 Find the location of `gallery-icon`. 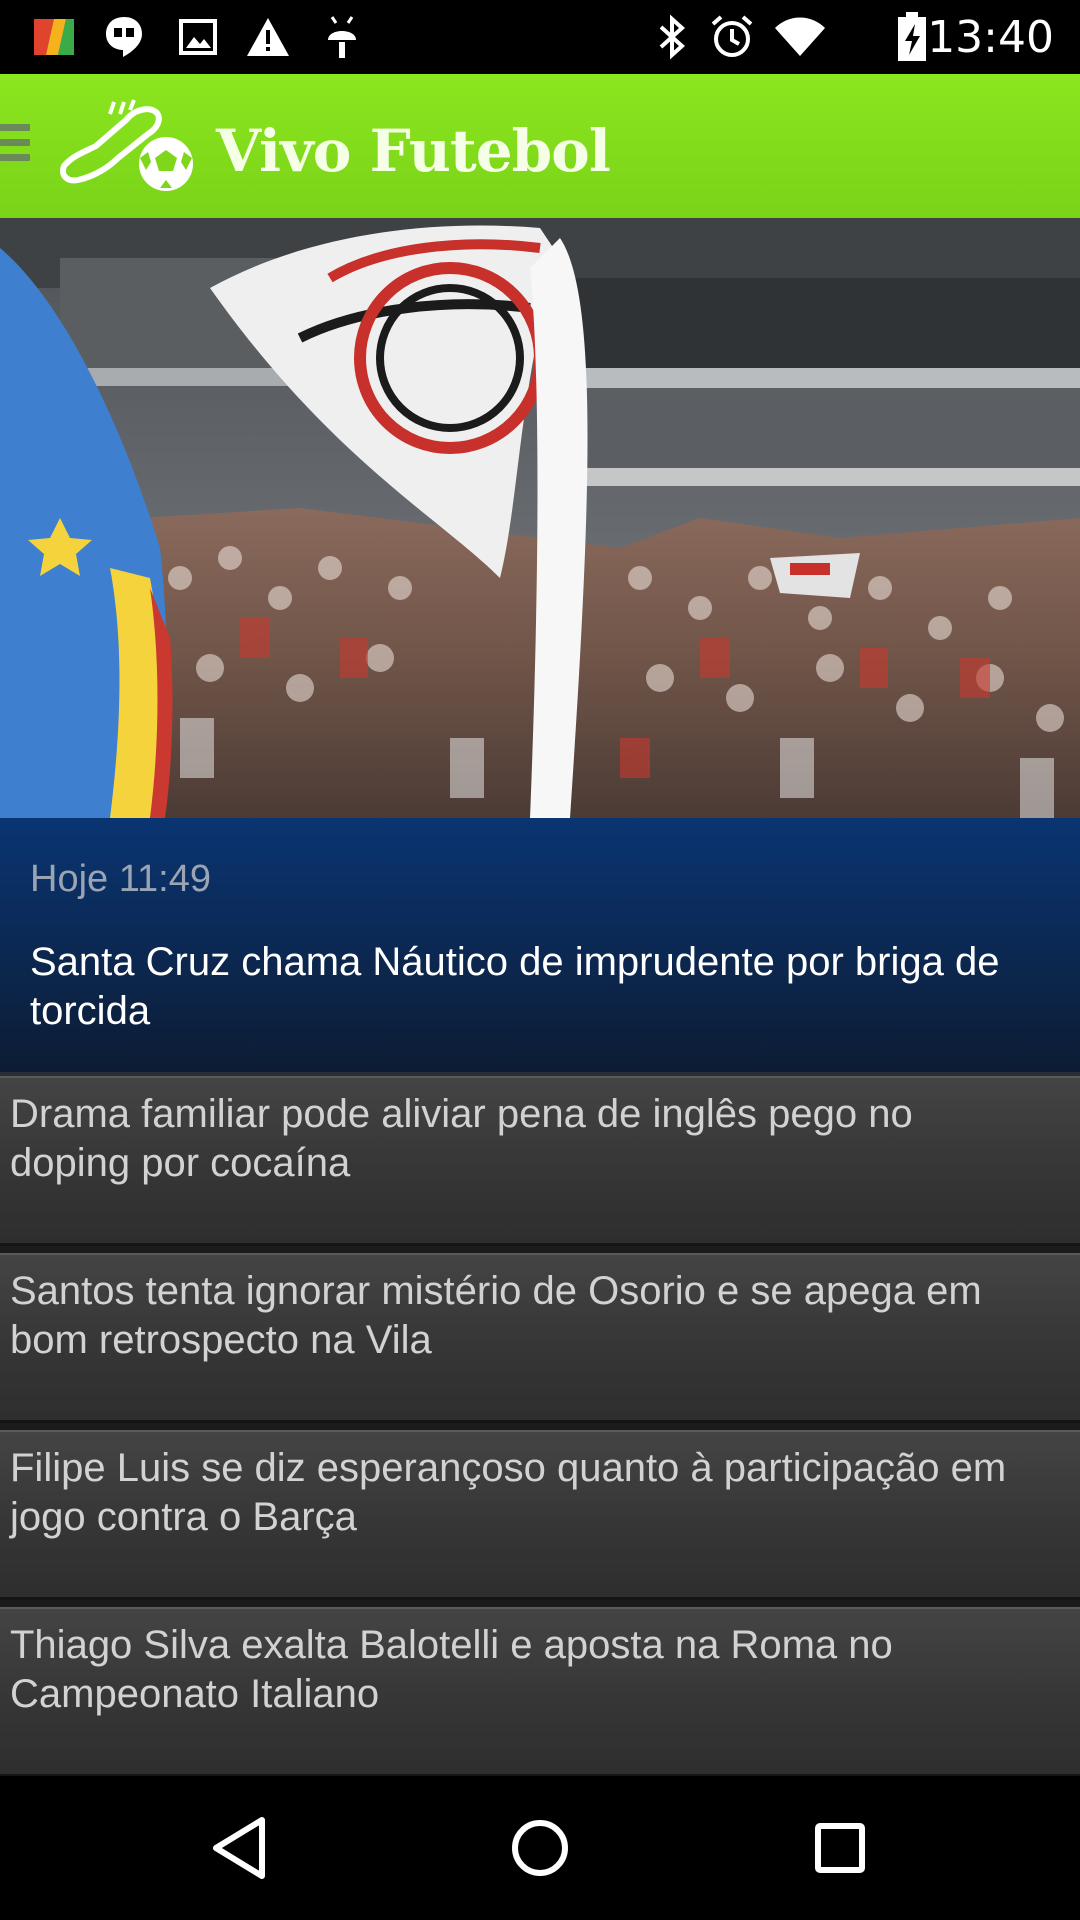

gallery-icon is located at coordinates (198, 37).